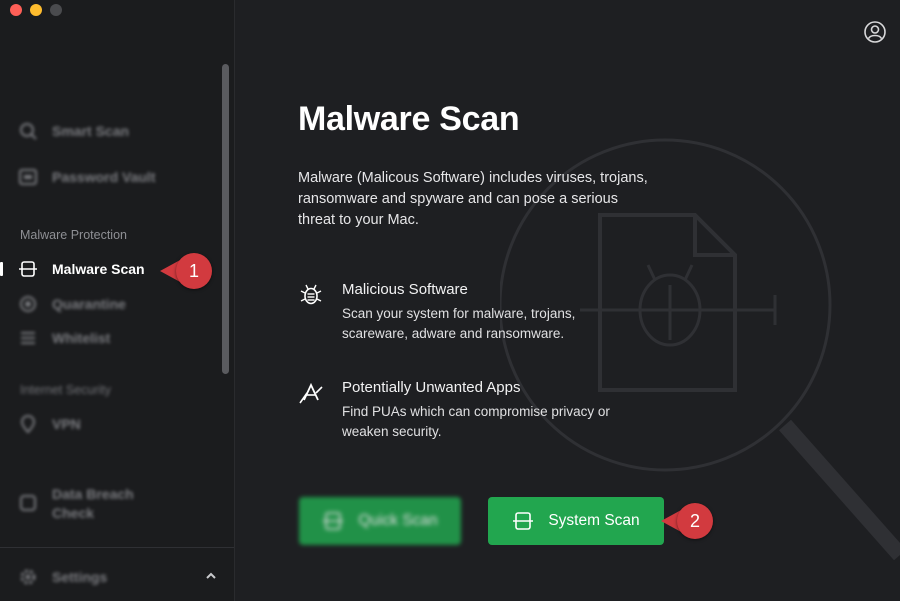 This screenshot has width=900, height=601. I want to click on account-icon, so click(875, 32).